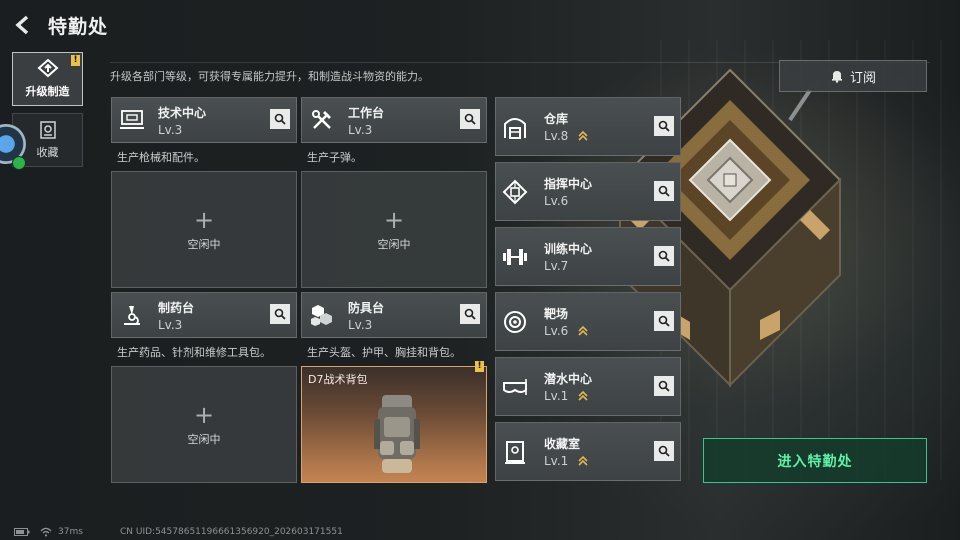 Image resolution: width=960 pixels, height=540 pixels. I want to click on enter-special-ops-button: 进入特勤处, so click(815, 460).